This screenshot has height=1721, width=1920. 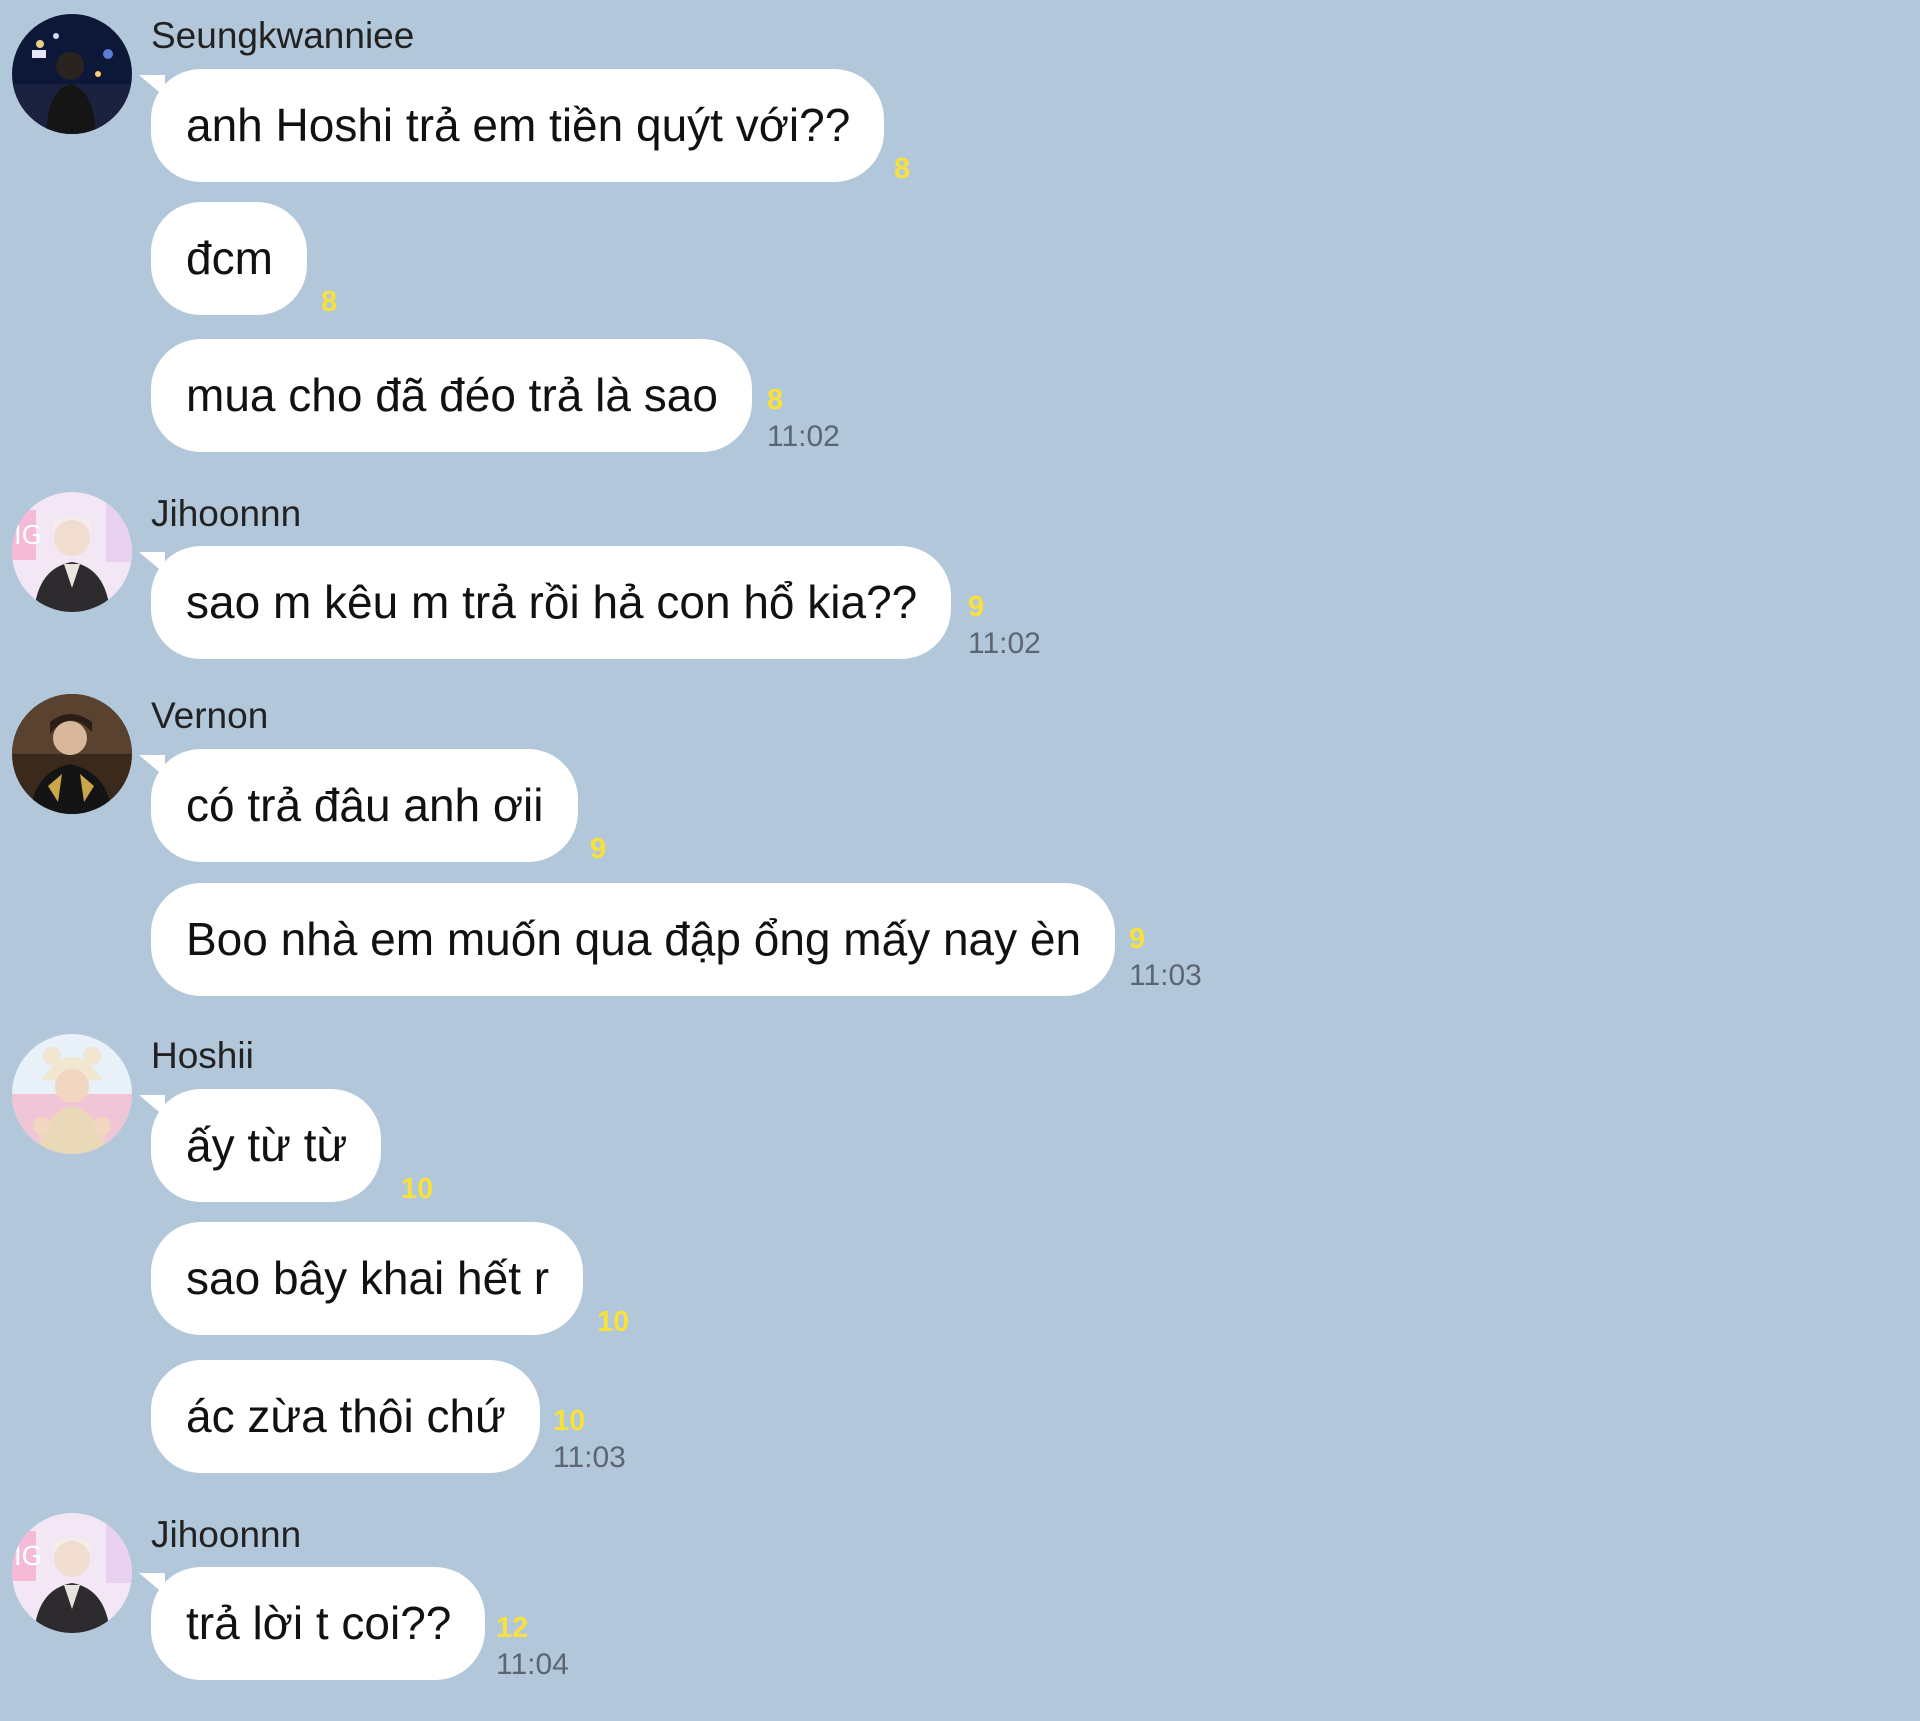 I want to click on message-time: 11:04, so click(x=532, y=1664).